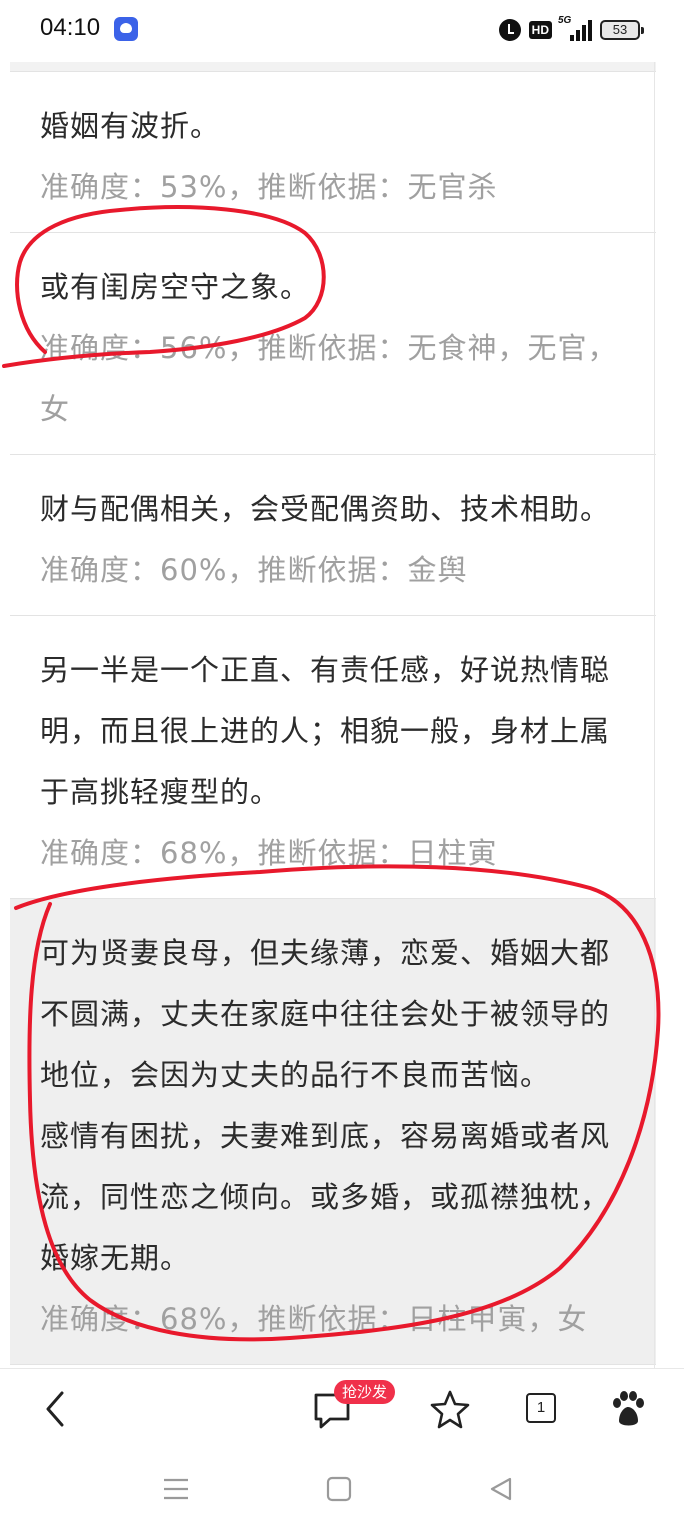 This screenshot has width=684, height=1531. I want to click on baidu-paw-icon, so click(628, 1408).